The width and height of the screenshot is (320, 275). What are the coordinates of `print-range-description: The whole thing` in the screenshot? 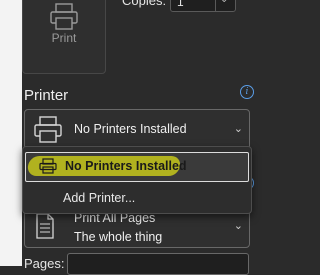 It's located at (118, 237).